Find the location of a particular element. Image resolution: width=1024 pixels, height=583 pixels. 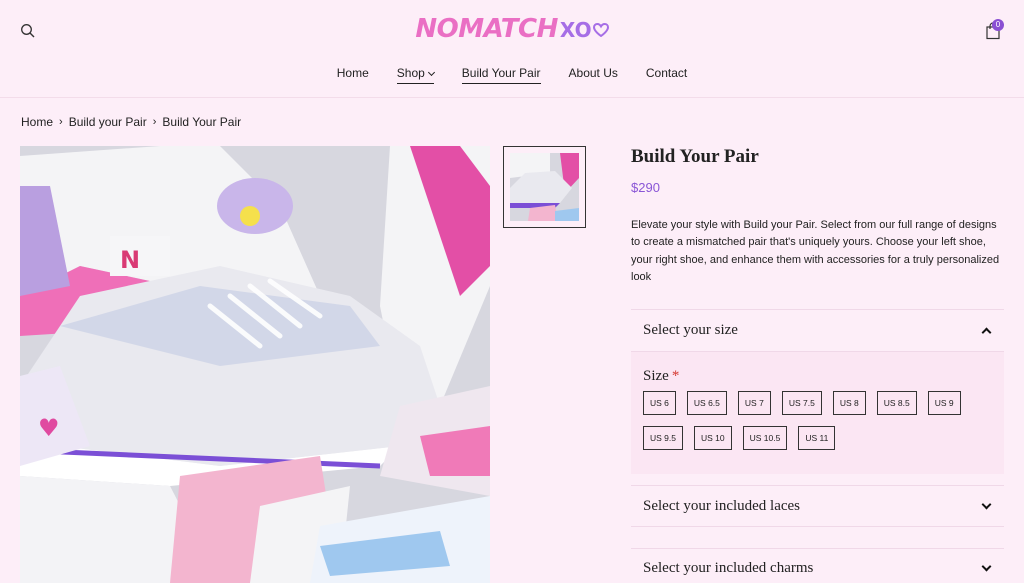

size-option-us-8: US 8 is located at coordinates (849, 403).